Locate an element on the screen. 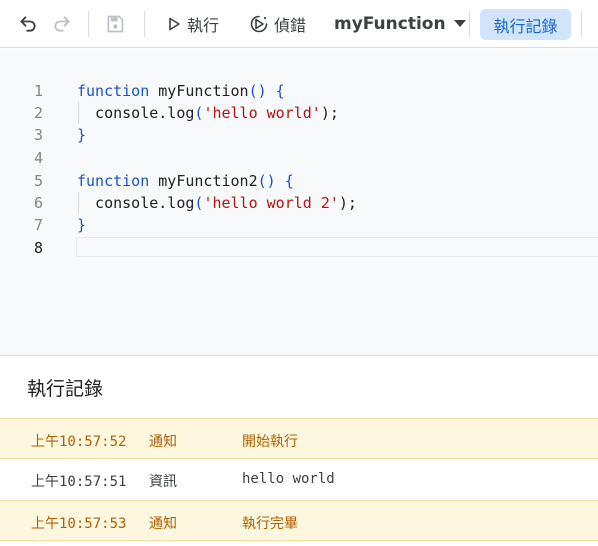 This screenshot has height=546, width=598. code-text: function myFunction() { is located at coordinates (181, 91).